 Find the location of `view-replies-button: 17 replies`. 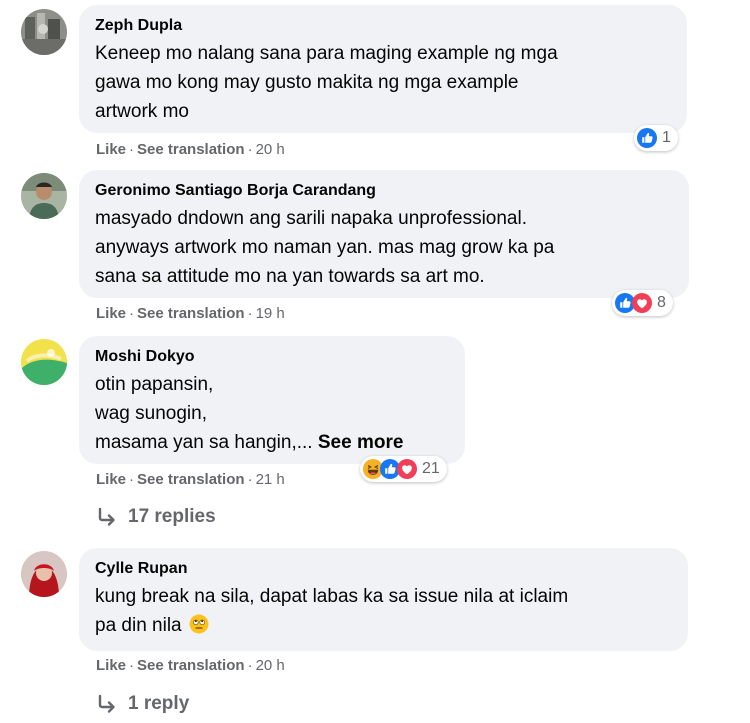

view-replies-button: 17 replies is located at coordinates (156, 517).